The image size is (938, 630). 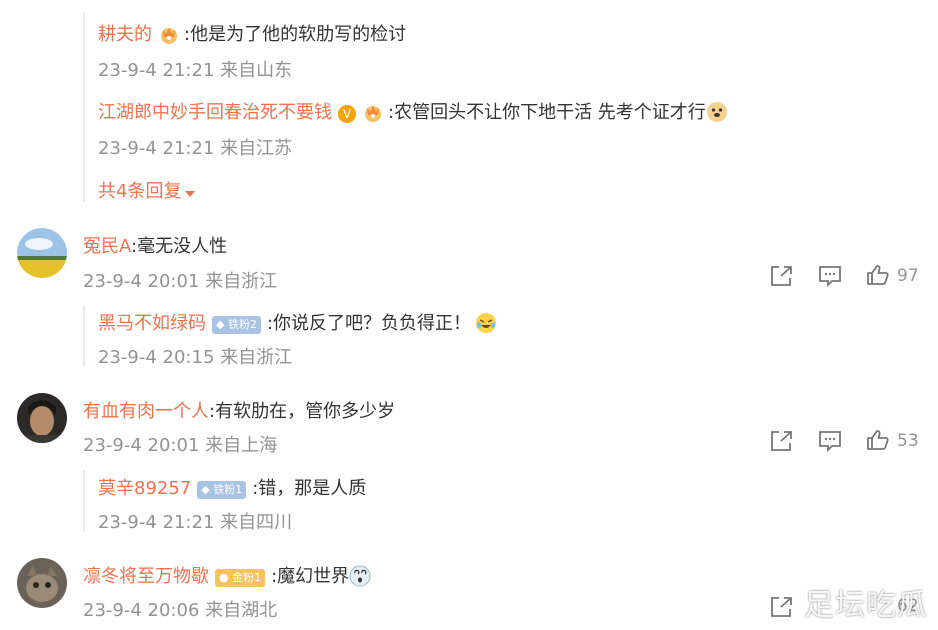 I want to click on fan-badge: ◆ 铁粉2, so click(x=236, y=324).